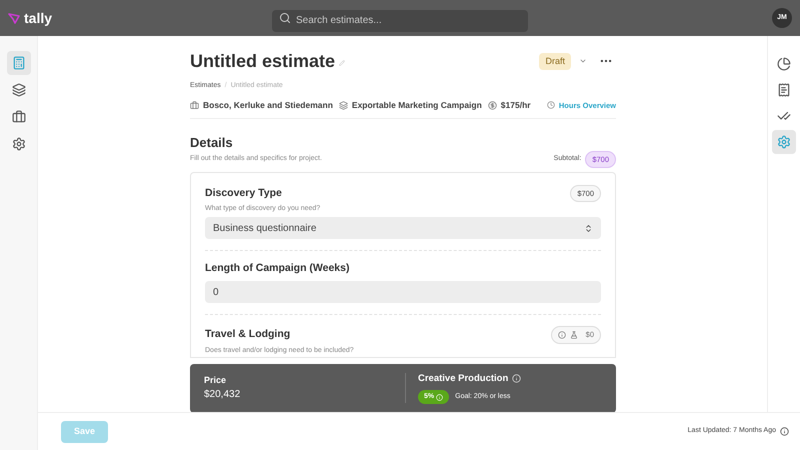 This screenshot has width=800, height=450. What do you see at coordinates (285, 18) in the screenshot?
I see `search-icon` at bounding box center [285, 18].